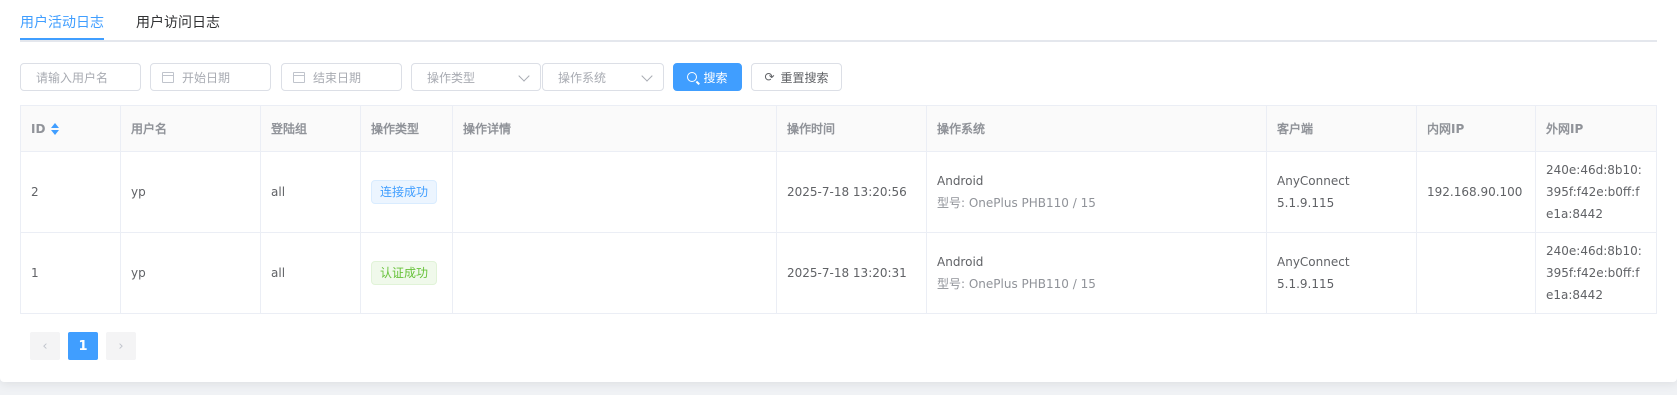 Image resolution: width=1677 pixels, height=395 pixels. I want to click on cell-op-type: 认证成功, so click(407, 273).